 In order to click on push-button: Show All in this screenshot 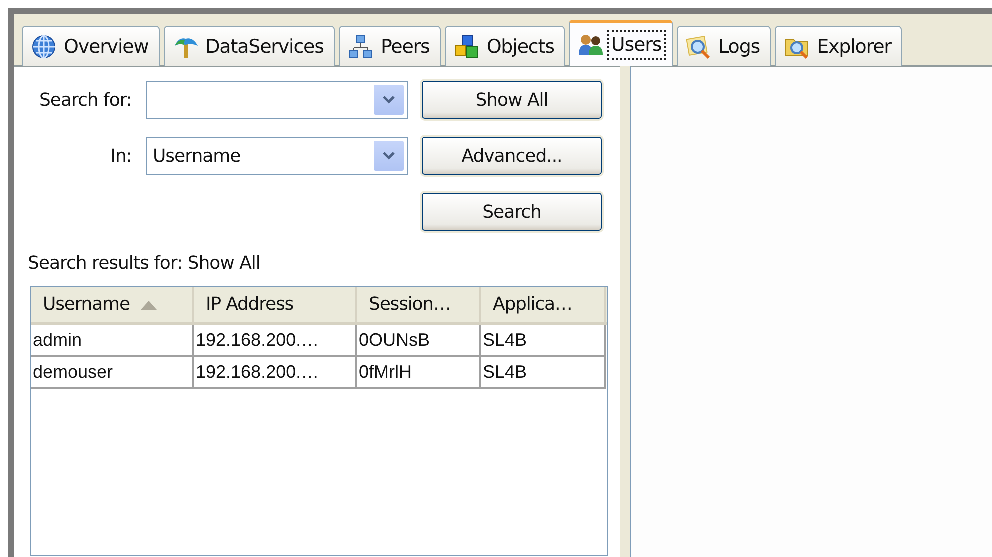, I will do `click(512, 100)`.